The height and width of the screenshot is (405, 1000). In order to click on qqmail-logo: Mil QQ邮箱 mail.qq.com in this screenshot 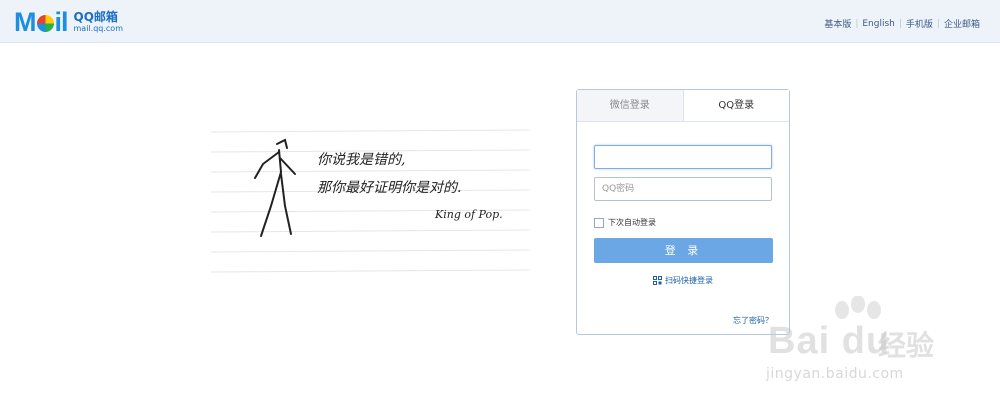, I will do `click(68, 22)`.